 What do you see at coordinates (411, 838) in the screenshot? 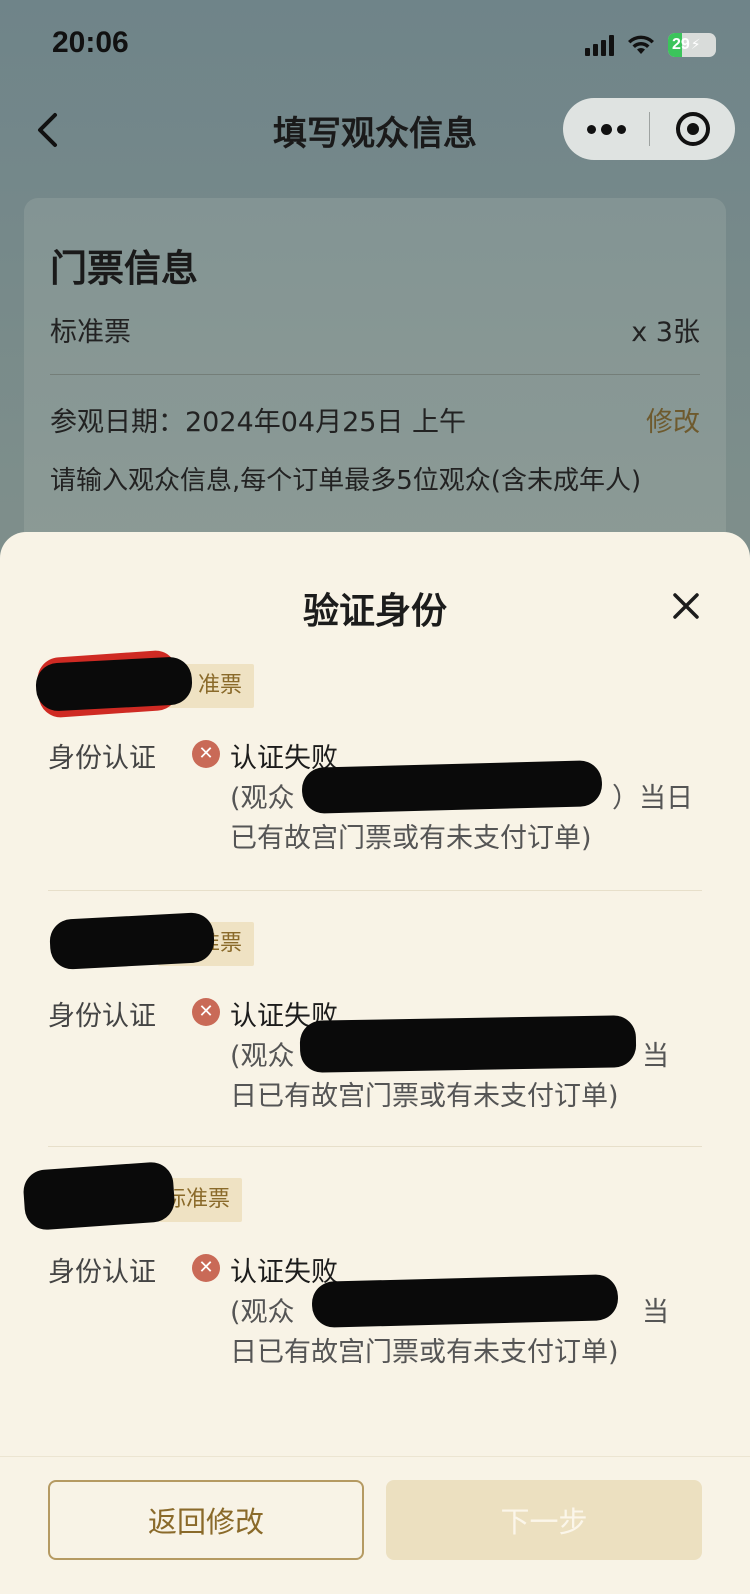
I see `verify-message-line2: 已有故宫门票或有未支付订单)` at bounding box center [411, 838].